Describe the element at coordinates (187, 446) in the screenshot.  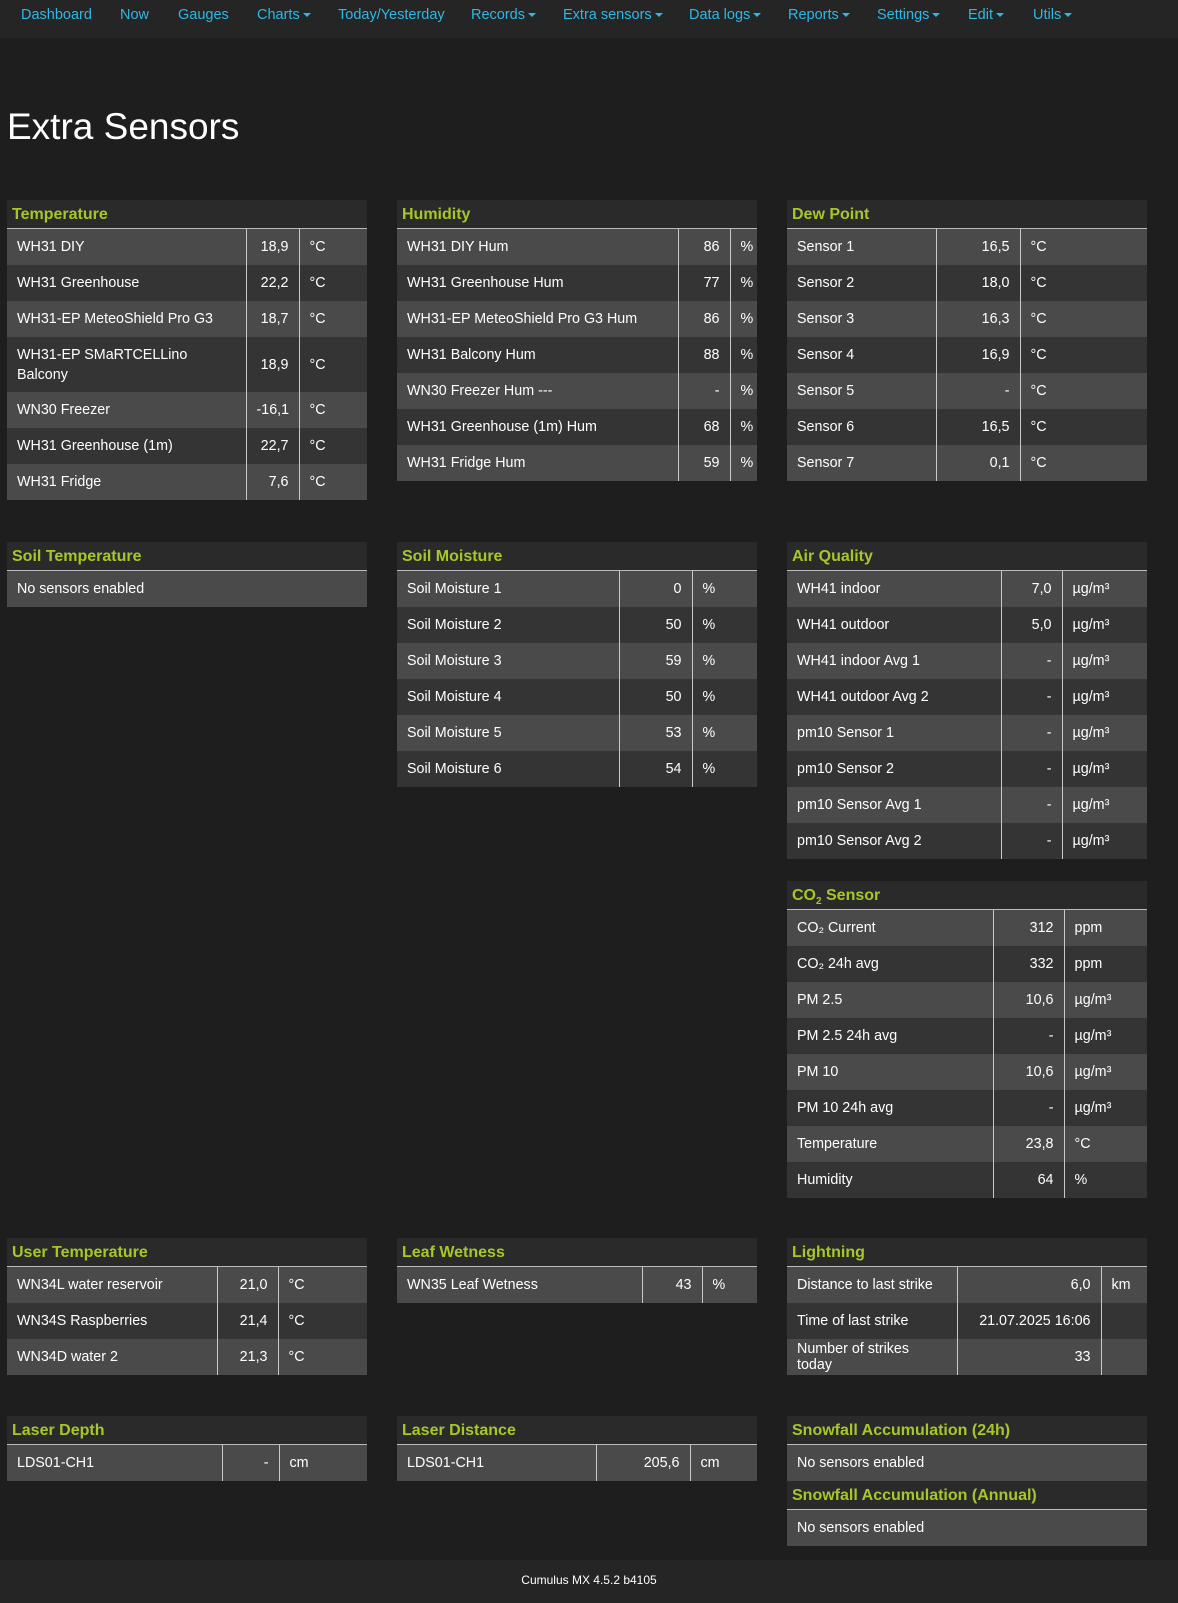
I see `table-row: WH31 Greenhouse (1m) 22,7 °C` at that location.